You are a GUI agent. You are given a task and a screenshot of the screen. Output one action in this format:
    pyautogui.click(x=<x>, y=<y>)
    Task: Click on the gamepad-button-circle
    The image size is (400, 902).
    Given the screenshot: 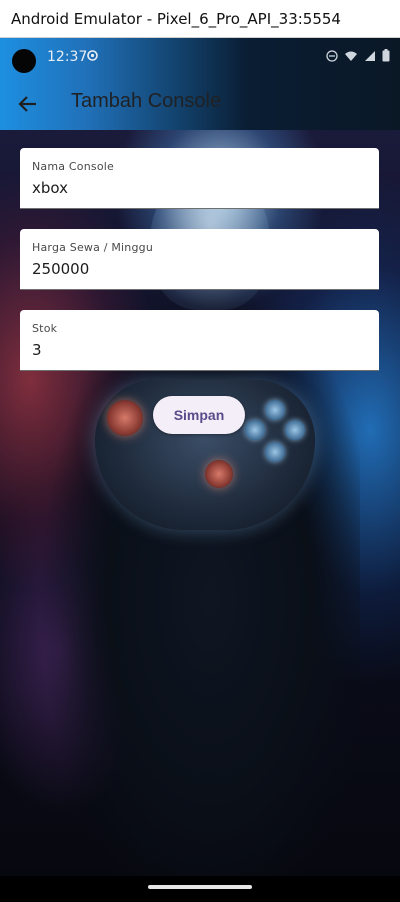 What is the action you would take?
    pyautogui.click(x=295, y=430)
    